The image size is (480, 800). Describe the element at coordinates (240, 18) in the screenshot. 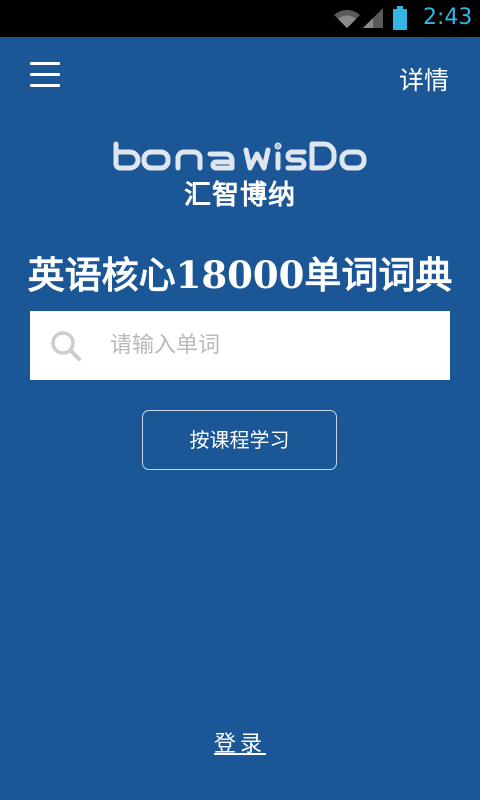

I see `status-bar: 2:43` at that location.